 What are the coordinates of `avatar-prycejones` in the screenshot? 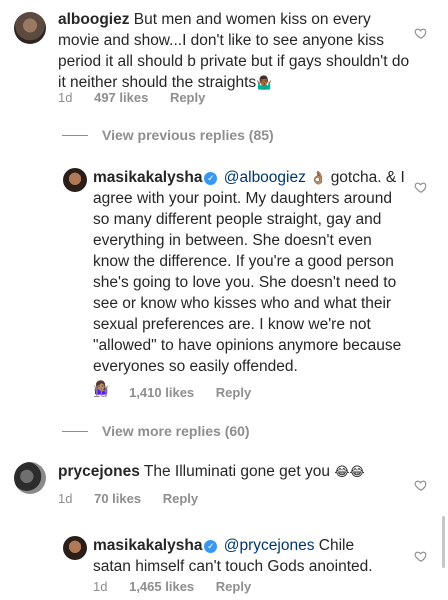 It's located at (30, 478).